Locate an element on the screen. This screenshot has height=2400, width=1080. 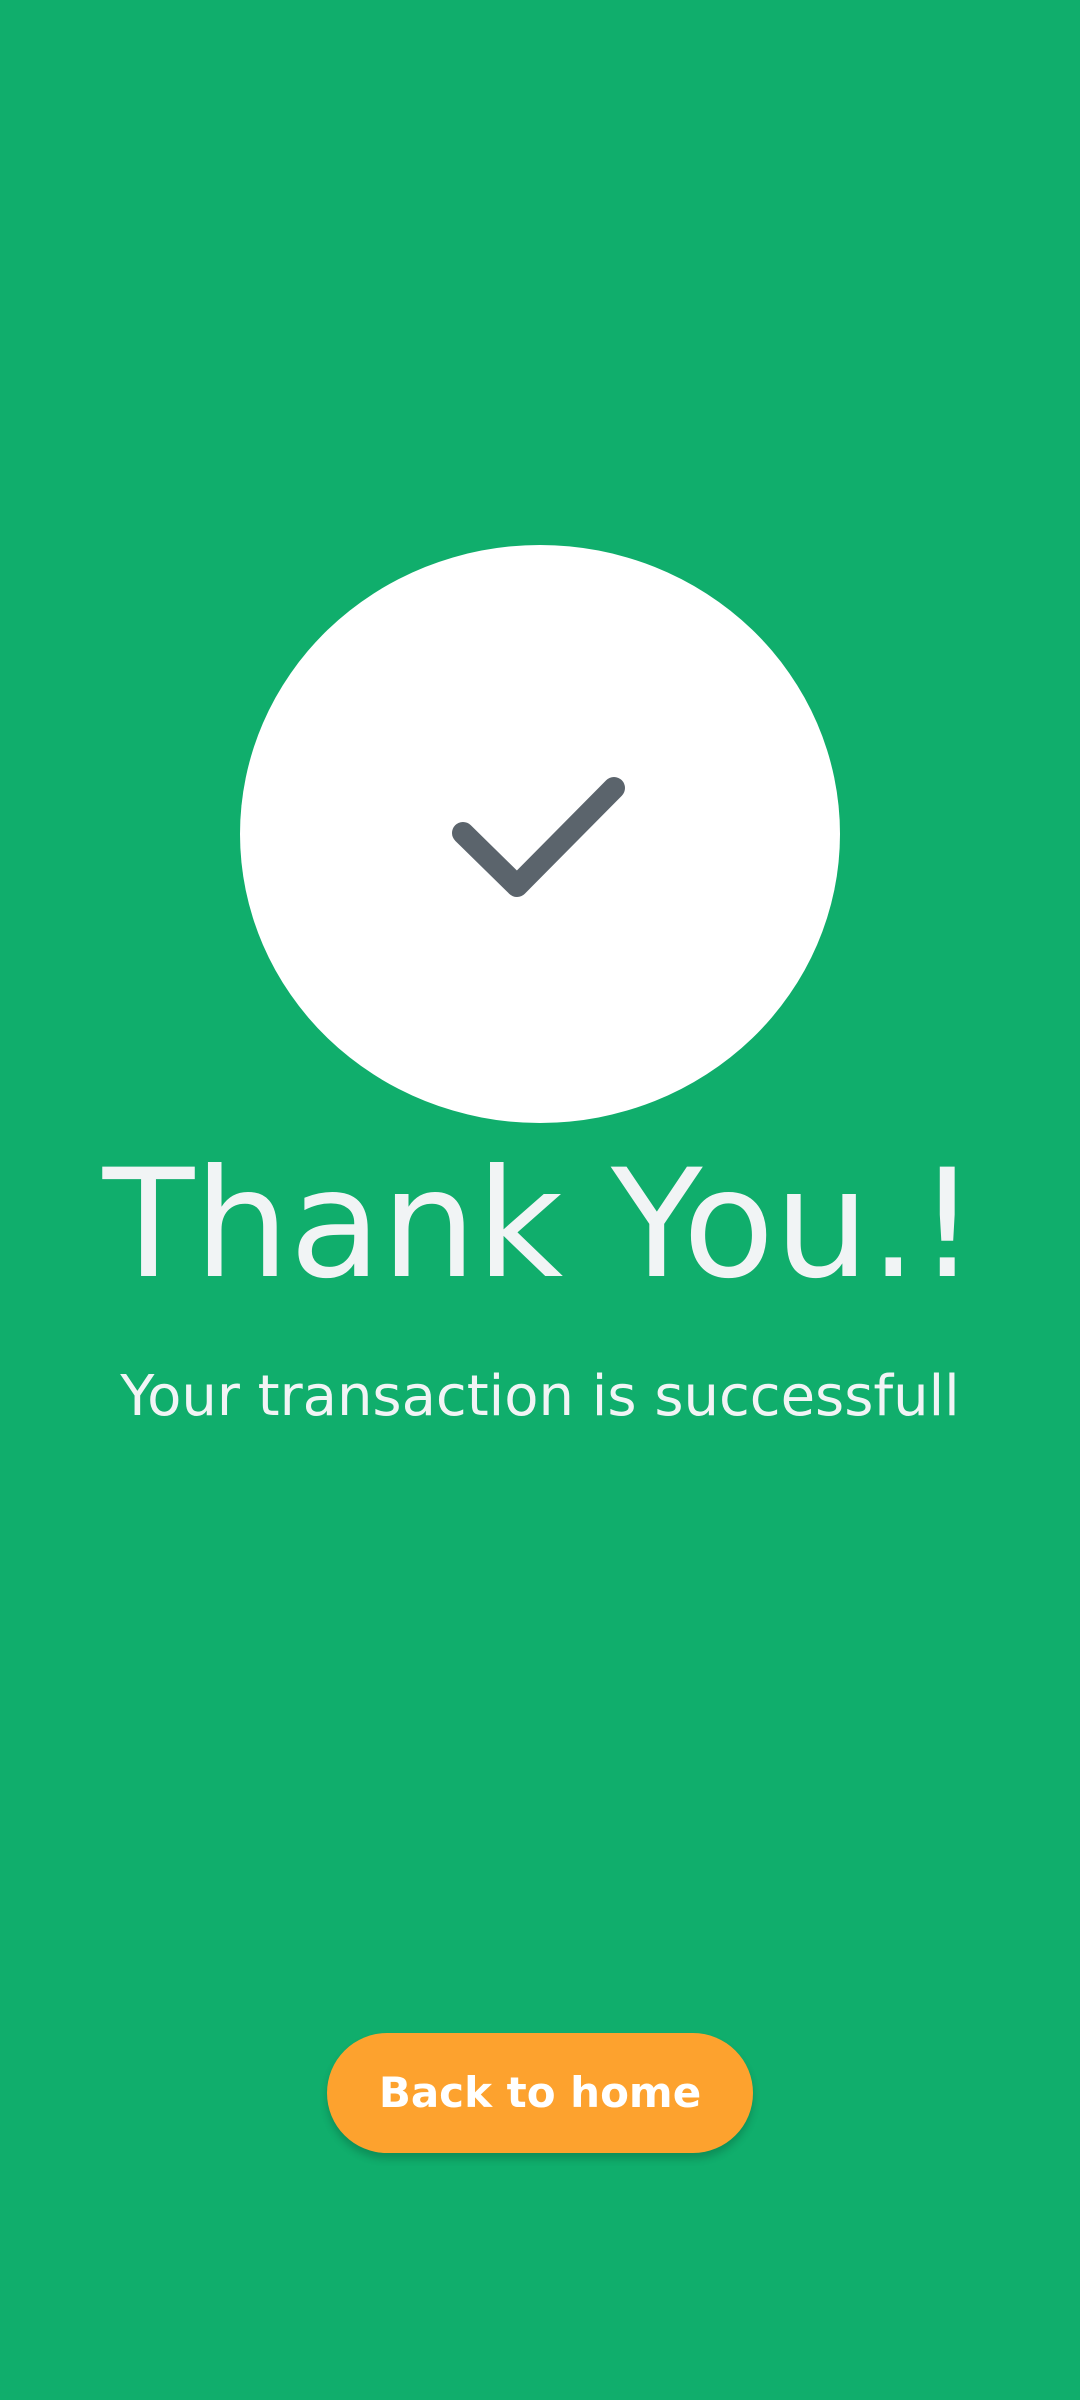
success-message: Your transaction is successfull is located at coordinates (540, 1396).